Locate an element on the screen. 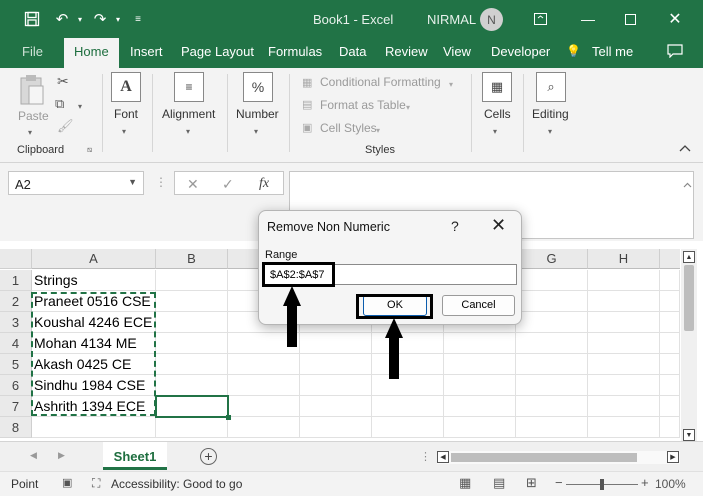  name-box: A2 ▼ is located at coordinates (76, 183).